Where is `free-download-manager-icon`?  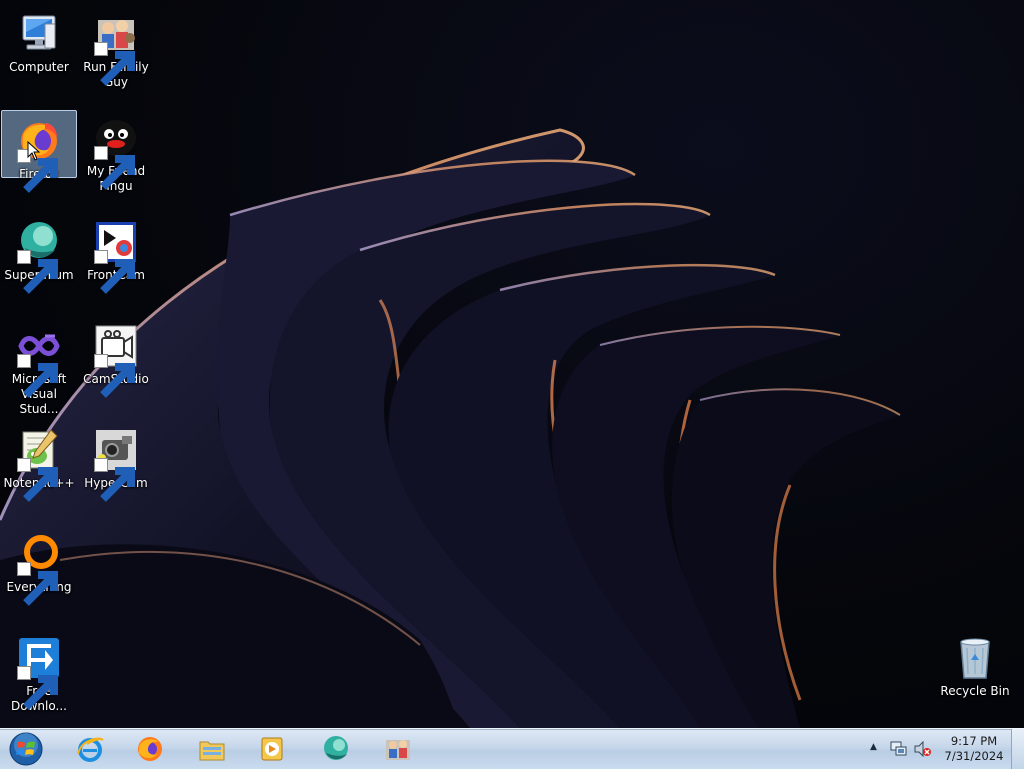 free-download-manager-icon is located at coordinates (39, 672).